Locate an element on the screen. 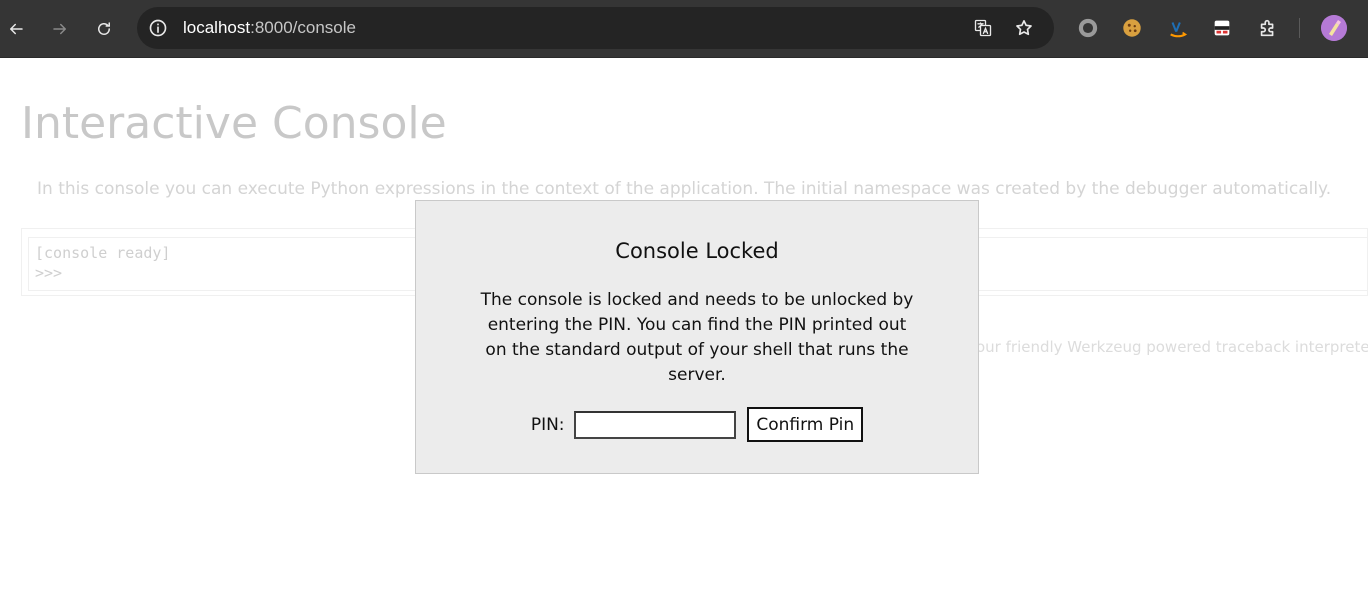 This screenshot has width=1368, height=595. reload-icon is located at coordinates (104, 28).